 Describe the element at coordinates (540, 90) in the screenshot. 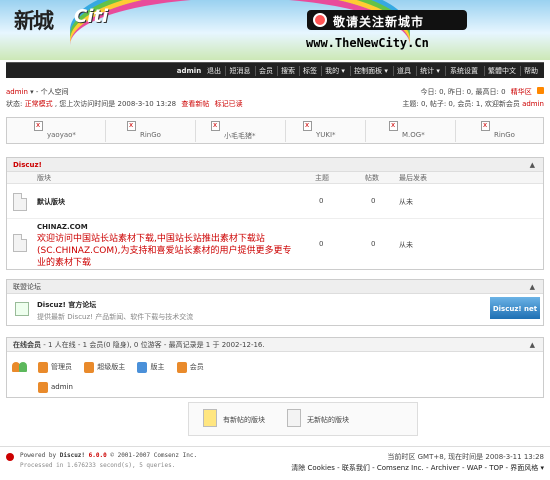

I see `rss-icon` at that location.